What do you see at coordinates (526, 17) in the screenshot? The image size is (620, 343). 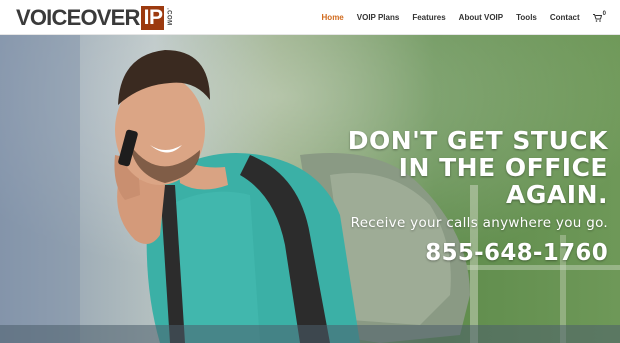 I see `nav-tools: Tools` at bounding box center [526, 17].